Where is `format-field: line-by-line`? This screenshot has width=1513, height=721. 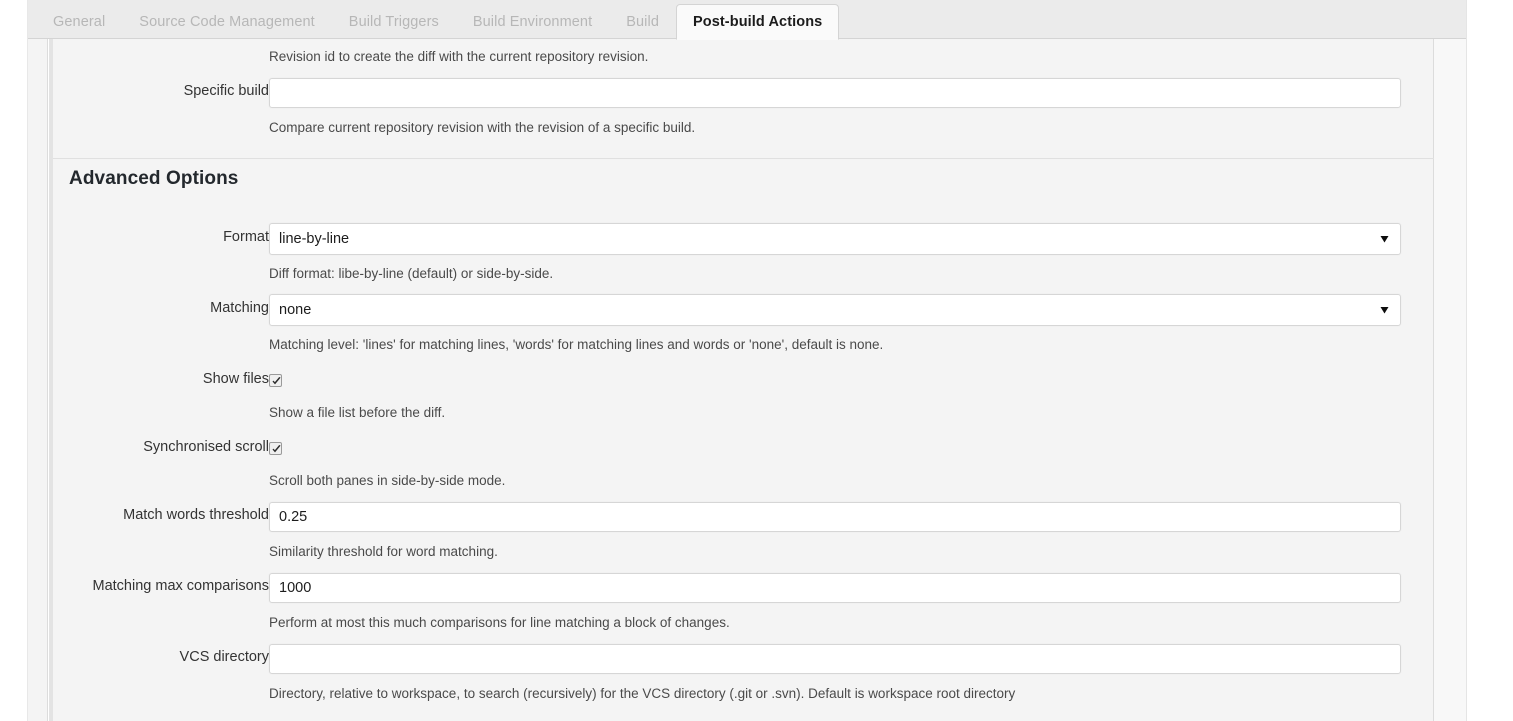 format-field: line-by-line is located at coordinates (835, 239).